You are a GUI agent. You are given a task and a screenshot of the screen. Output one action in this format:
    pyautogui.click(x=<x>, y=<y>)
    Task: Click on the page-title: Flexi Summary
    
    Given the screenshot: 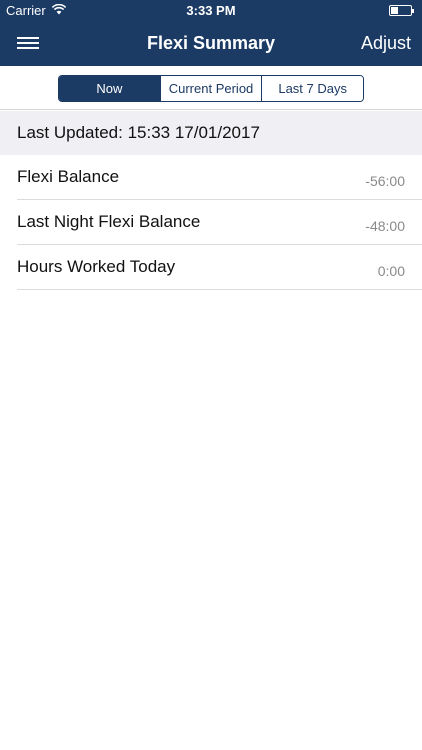 What is the action you would take?
    pyautogui.click(x=211, y=43)
    